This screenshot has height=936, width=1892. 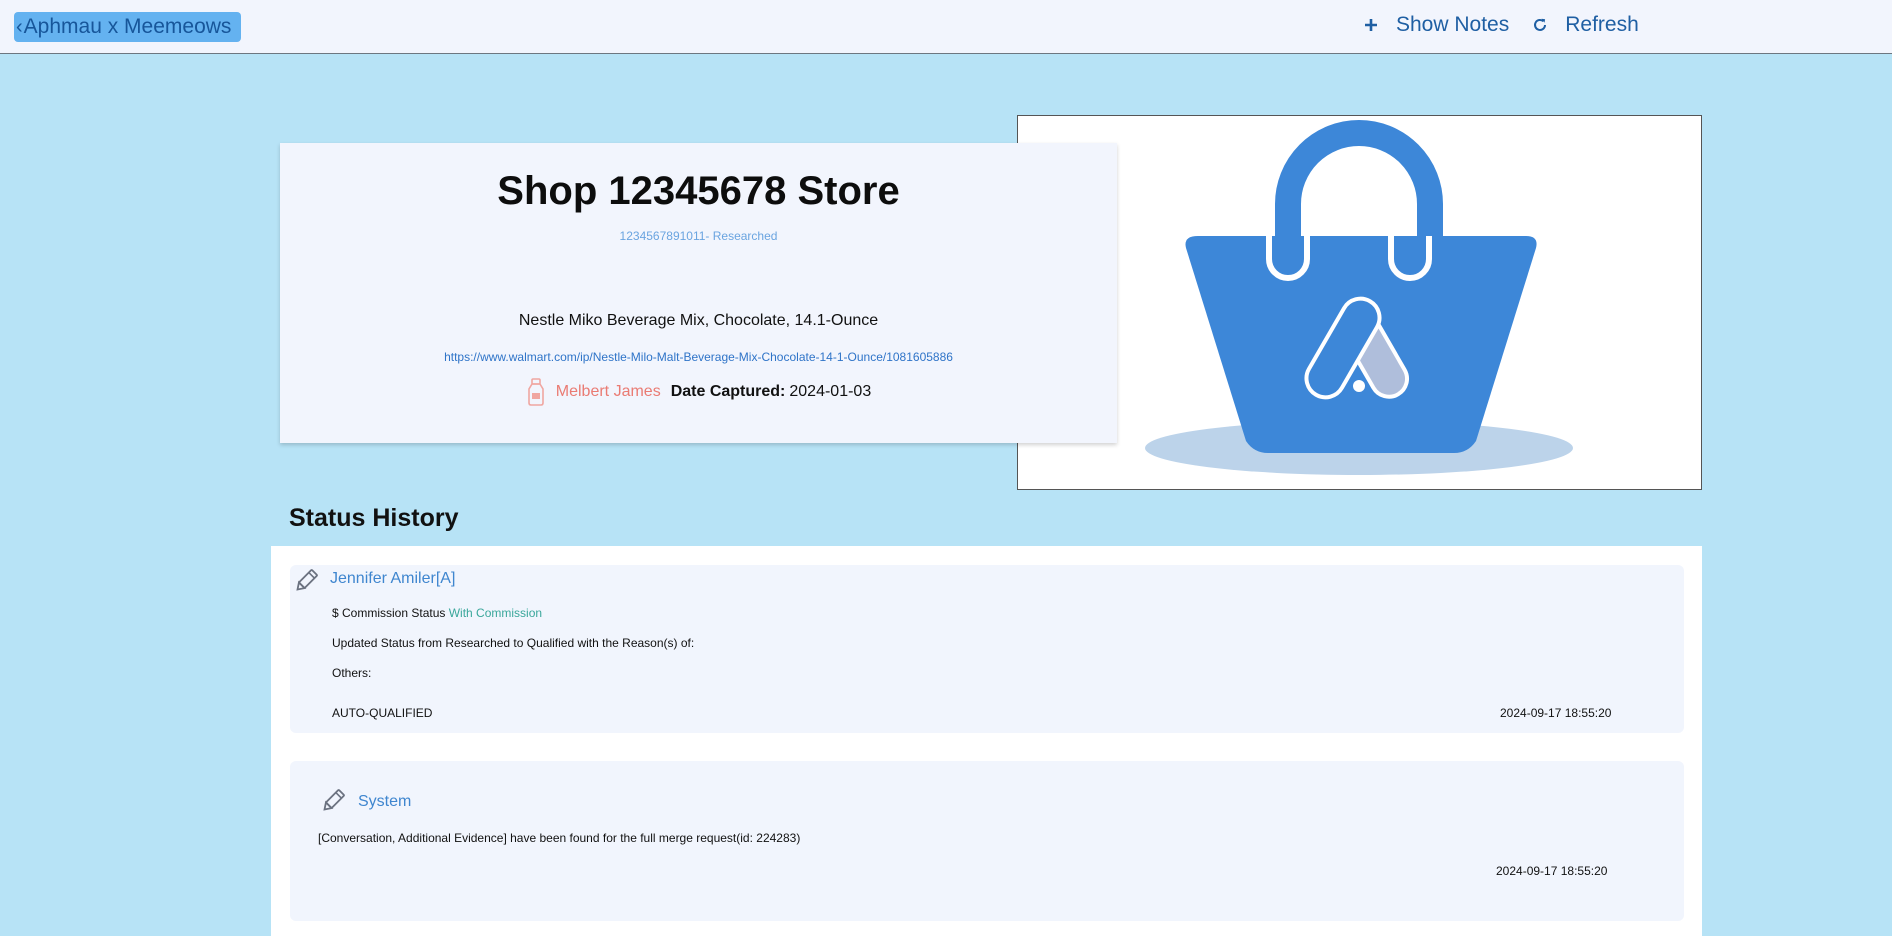 What do you see at coordinates (382, 713) in the screenshot?
I see `reason-text: AUTO-QUALIFIED` at bounding box center [382, 713].